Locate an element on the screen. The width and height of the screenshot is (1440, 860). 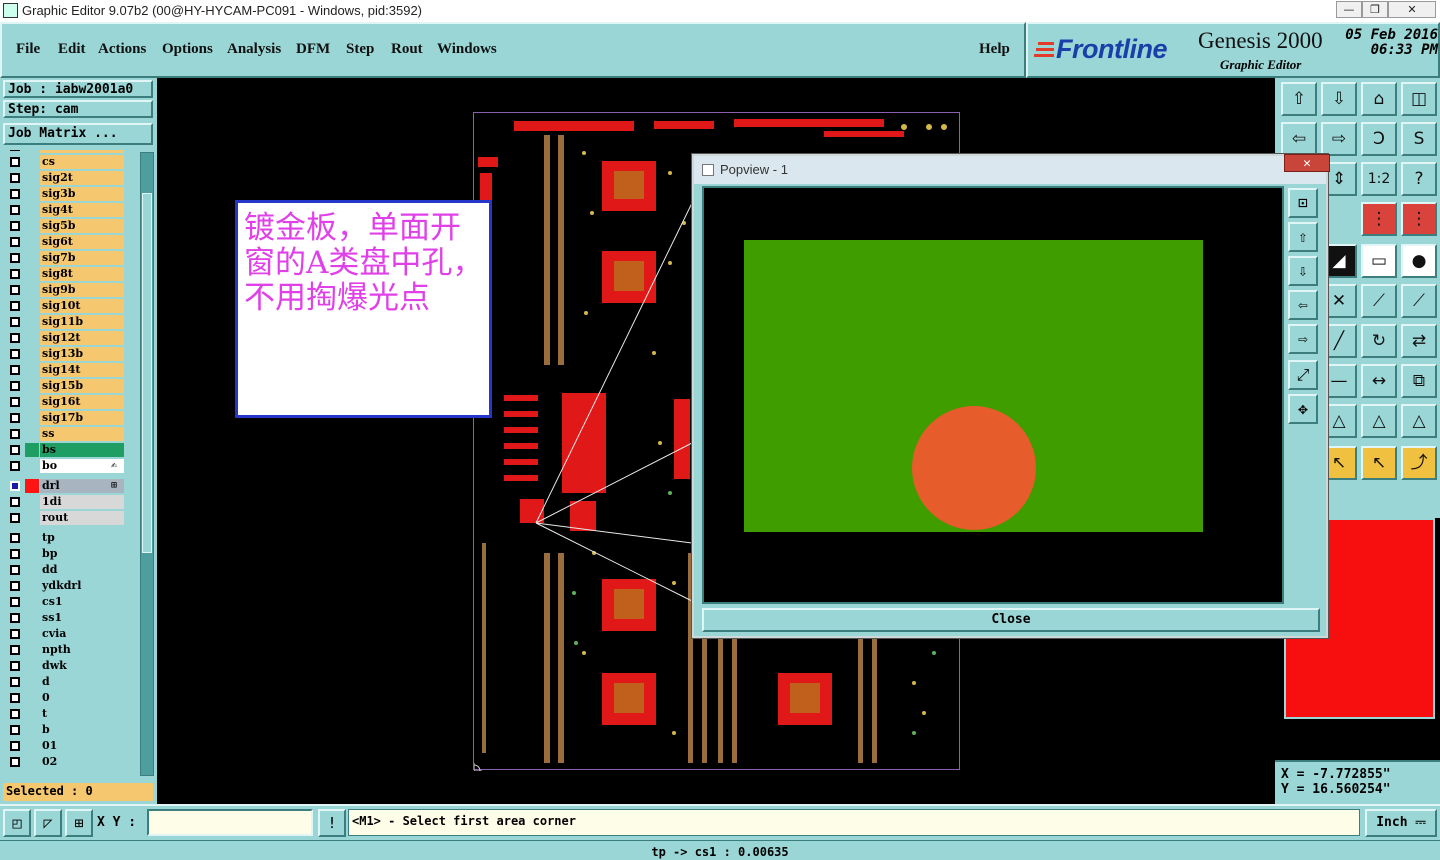
layer-row: sig6t is located at coordinates (71, 242).